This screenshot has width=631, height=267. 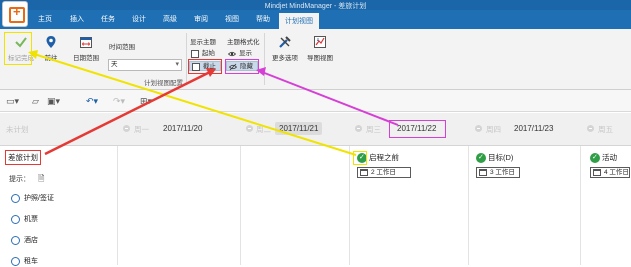 What do you see at coordinates (201, 19) in the screenshot?
I see `tab-review: 审阅` at bounding box center [201, 19].